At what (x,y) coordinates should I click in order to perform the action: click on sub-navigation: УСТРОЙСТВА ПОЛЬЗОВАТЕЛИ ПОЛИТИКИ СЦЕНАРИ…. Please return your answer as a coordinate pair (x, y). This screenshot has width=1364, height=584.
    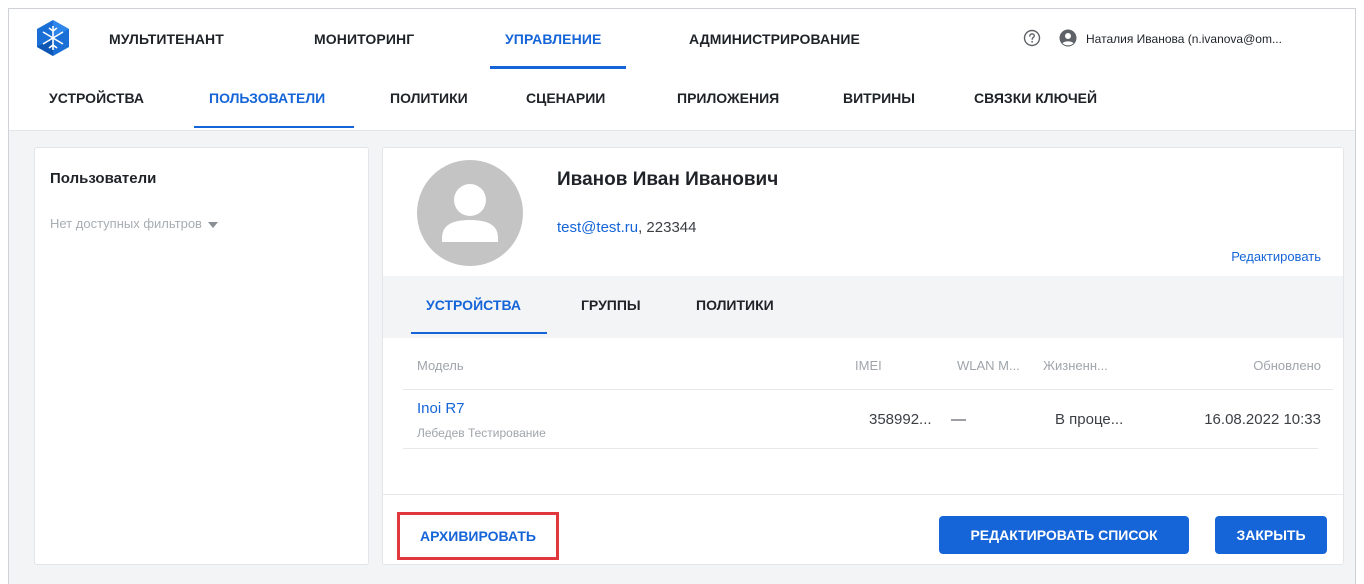
    Looking at the image, I should click on (682, 100).